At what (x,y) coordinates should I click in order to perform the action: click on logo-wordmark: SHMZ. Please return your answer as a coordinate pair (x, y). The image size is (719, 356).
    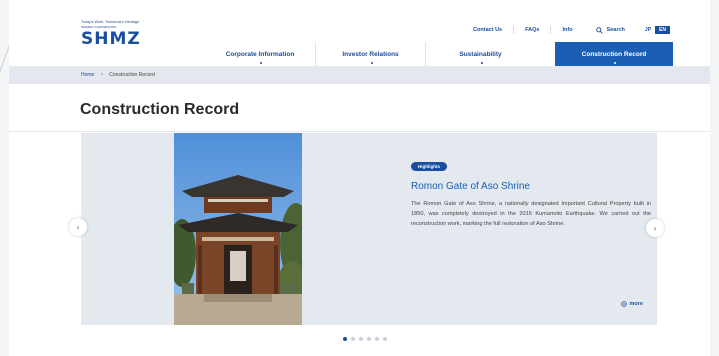
    Looking at the image, I should click on (111, 39).